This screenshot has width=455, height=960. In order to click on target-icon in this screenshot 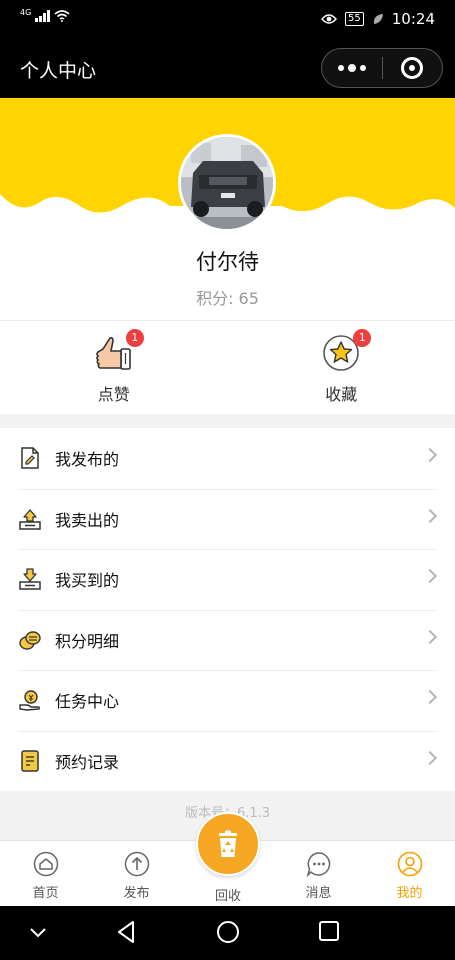, I will do `click(412, 68)`.